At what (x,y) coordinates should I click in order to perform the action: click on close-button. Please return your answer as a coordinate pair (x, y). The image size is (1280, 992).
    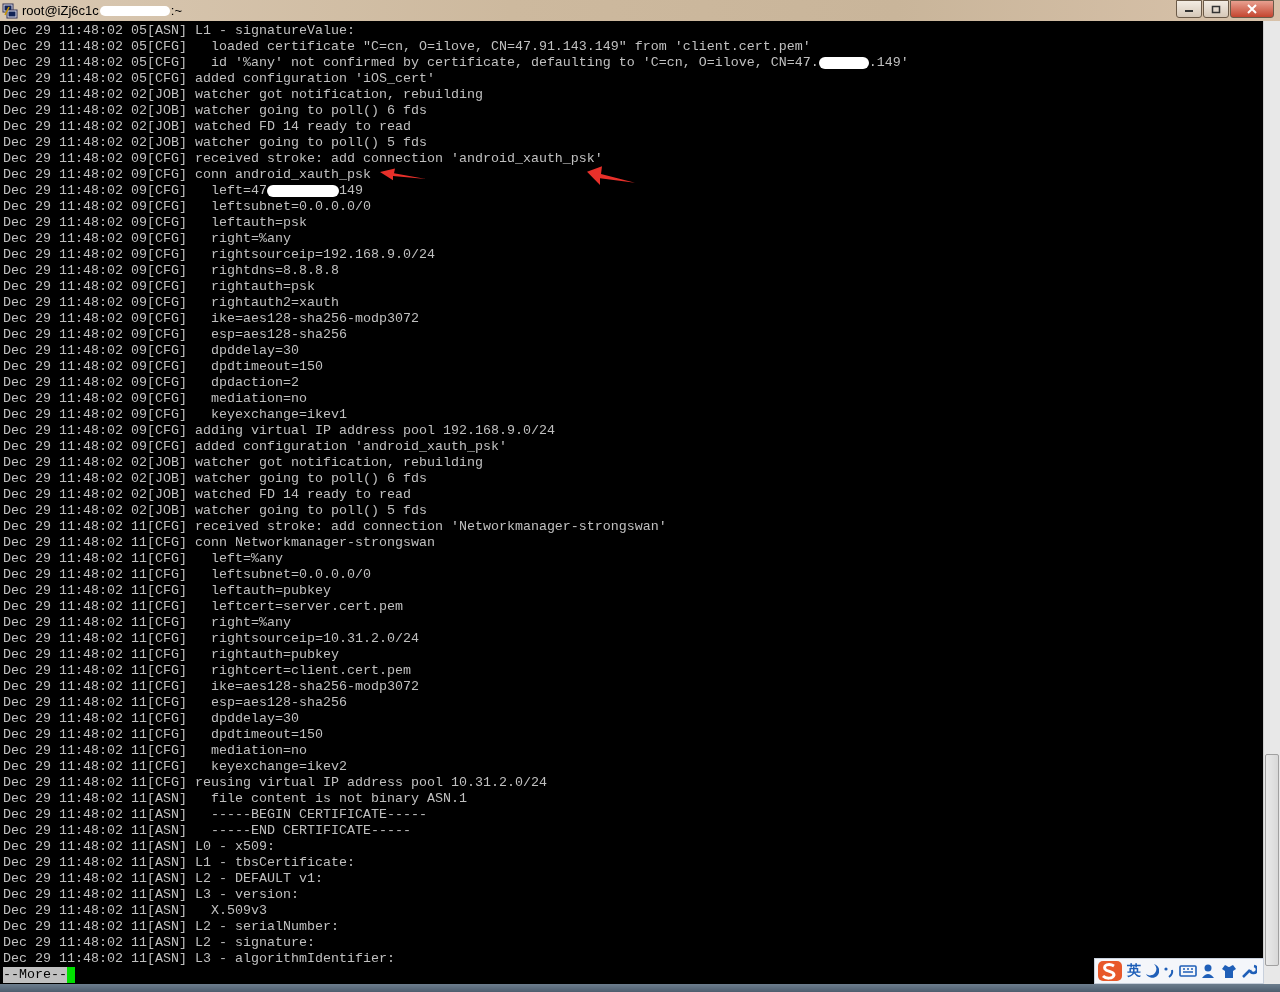
    Looking at the image, I should click on (1252, 9).